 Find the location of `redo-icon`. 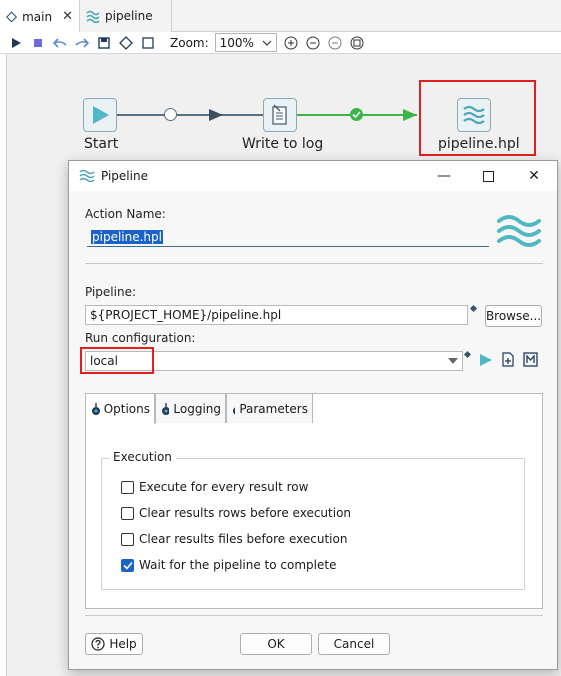

redo-icon is located at coordinates (82, 43).